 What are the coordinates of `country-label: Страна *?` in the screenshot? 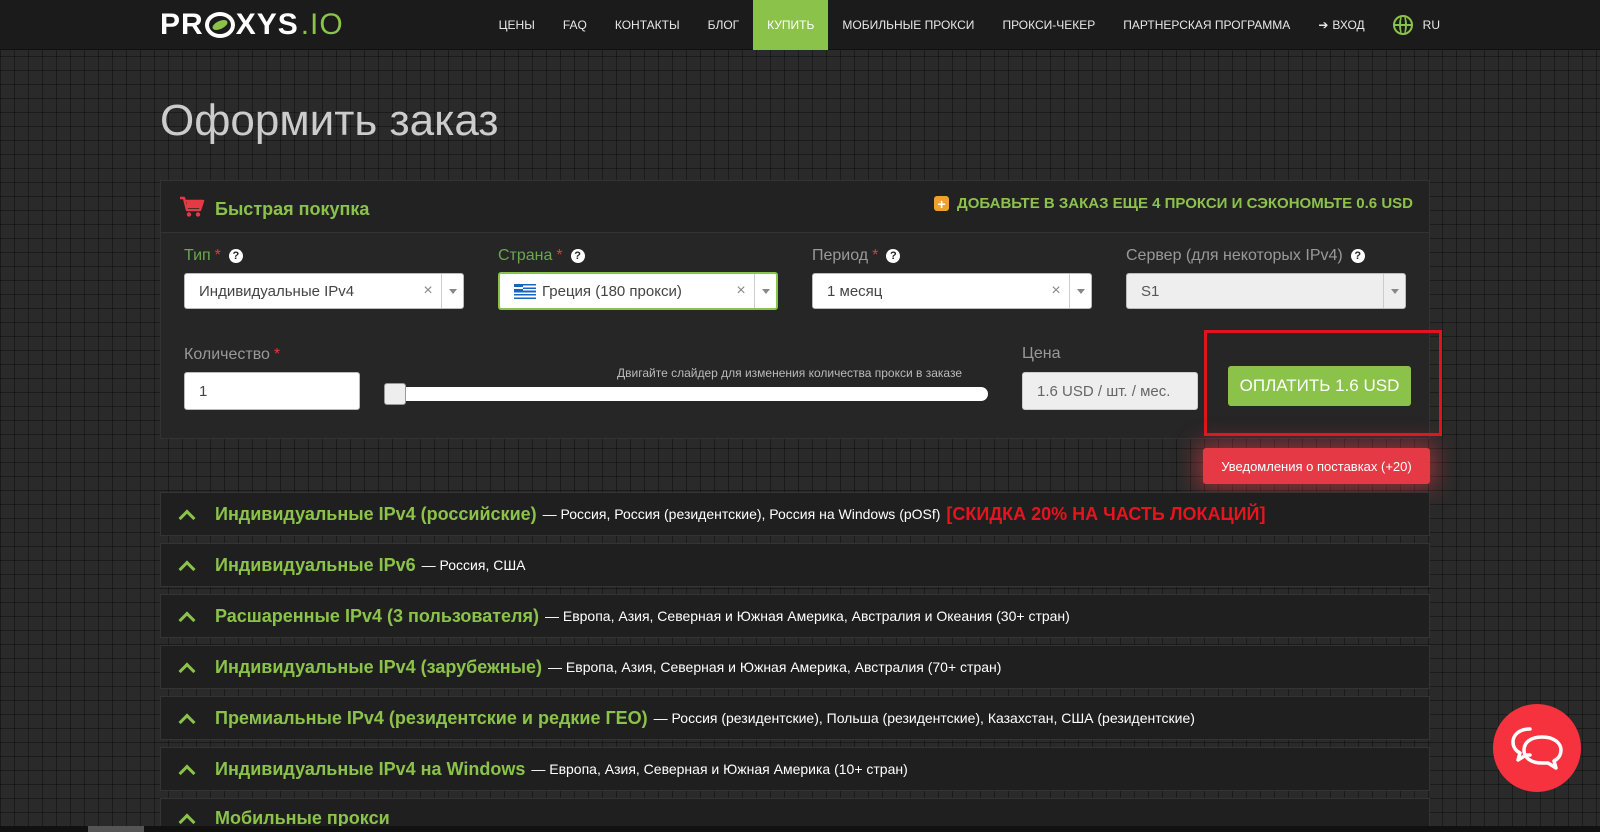 It's located at (541, 256).